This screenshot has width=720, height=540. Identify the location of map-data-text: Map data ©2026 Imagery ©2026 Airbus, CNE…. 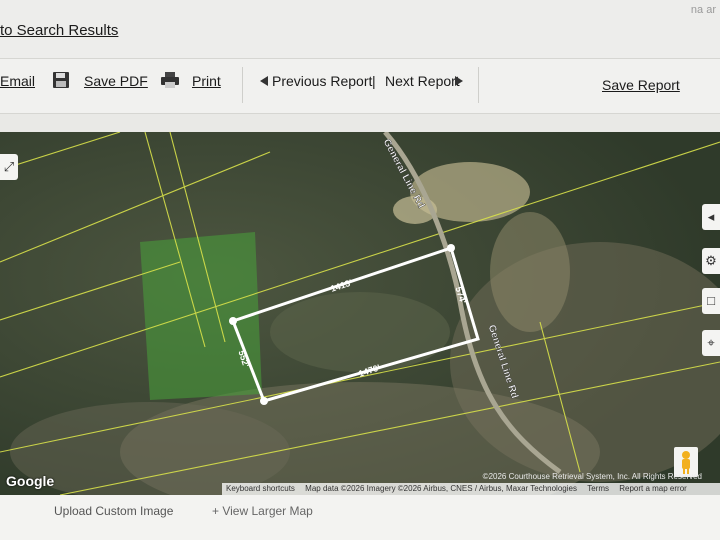
(441, 488).